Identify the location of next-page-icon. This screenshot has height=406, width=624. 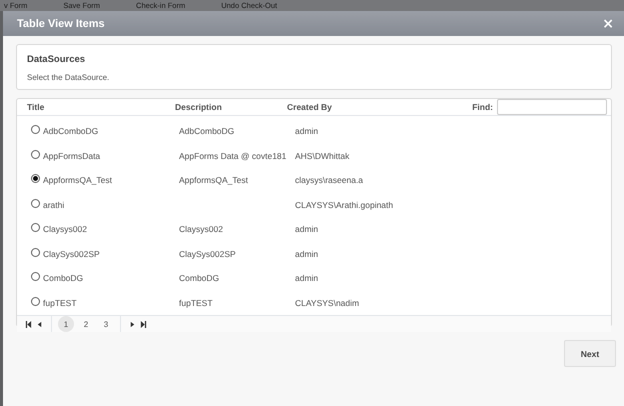
(132, 324).